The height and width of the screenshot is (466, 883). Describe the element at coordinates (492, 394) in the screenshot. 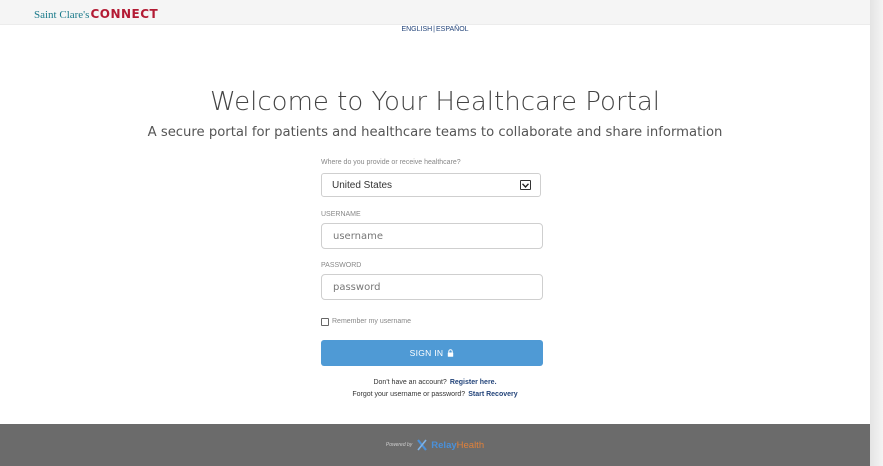

I see `start-recovery-link: Start Recovery` at that location.